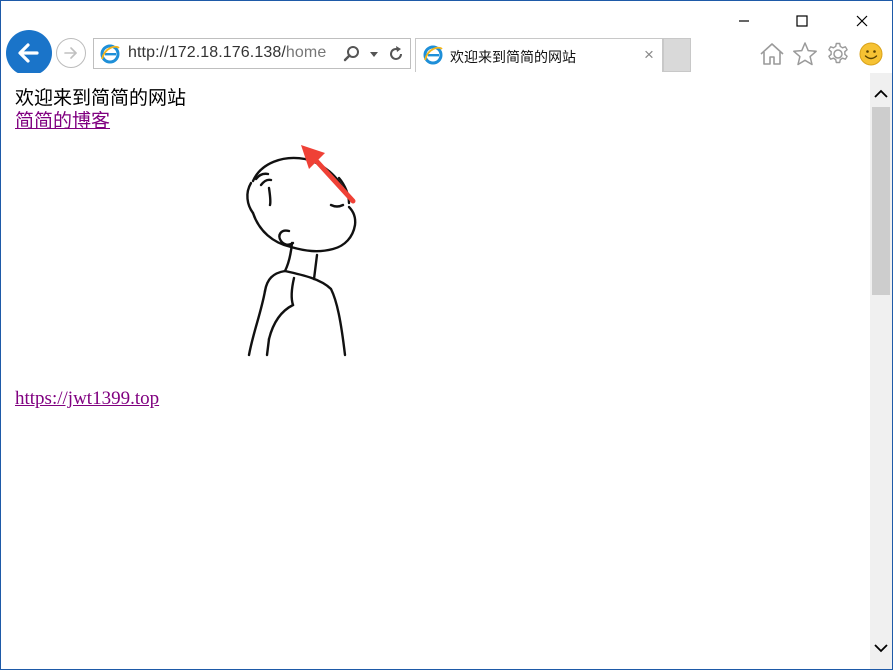 This screenshot has height=670, width=893. I want to click on maximize-icon, so click(802, 21).